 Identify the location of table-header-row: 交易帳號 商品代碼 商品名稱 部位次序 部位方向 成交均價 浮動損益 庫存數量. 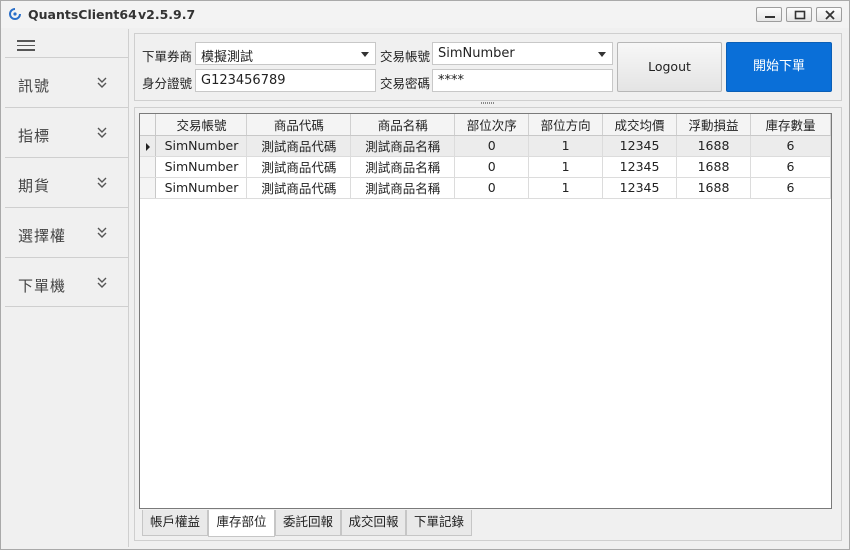
(486, 125).